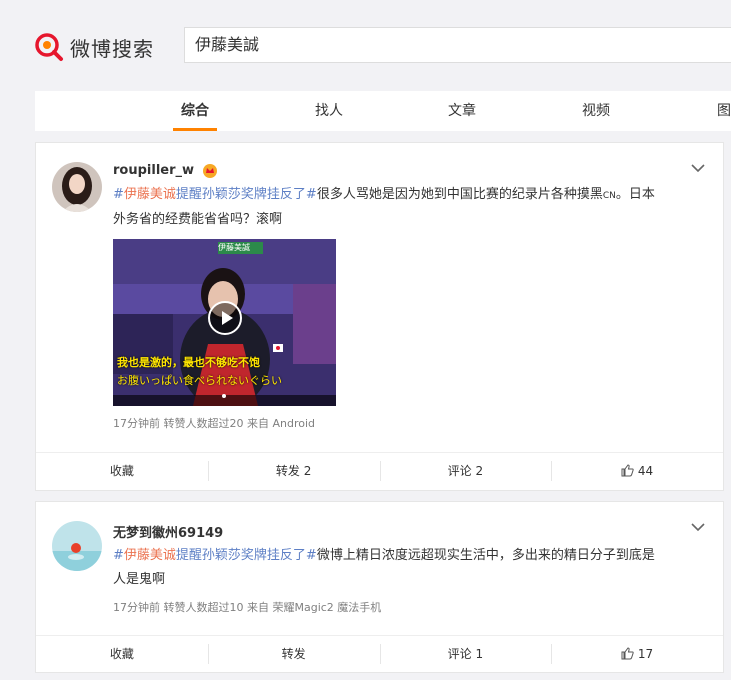 Image resolution: width=731 pixels, height=680 pixels. I want to click on post-actions: 收藏 转发 评论 1 17, so click(379, 653).